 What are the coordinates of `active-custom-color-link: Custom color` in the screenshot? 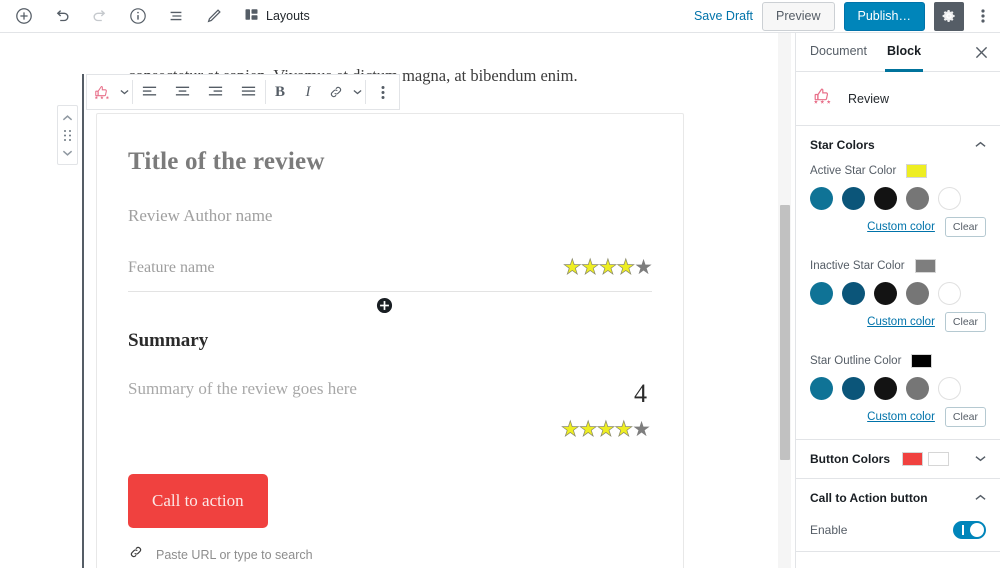 It's located at (901, 227).